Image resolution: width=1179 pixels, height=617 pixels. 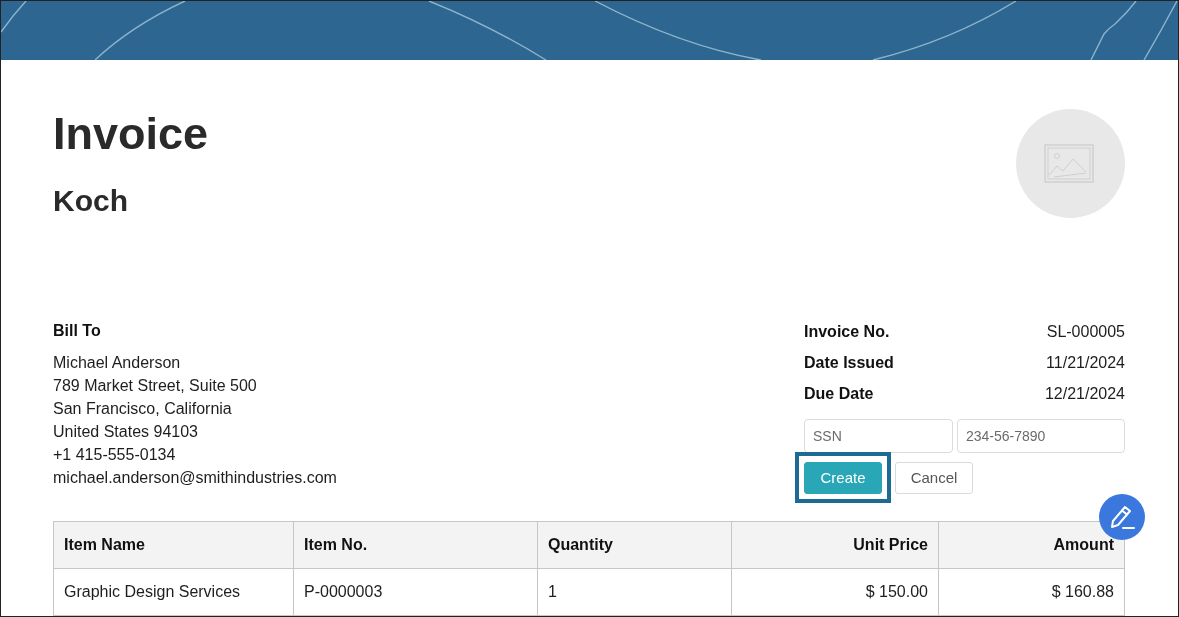 What do you see at coordinates (835, 592) in the screenshot?
I see `table-cell: $ 150.00` at bounding box center [835, 592].